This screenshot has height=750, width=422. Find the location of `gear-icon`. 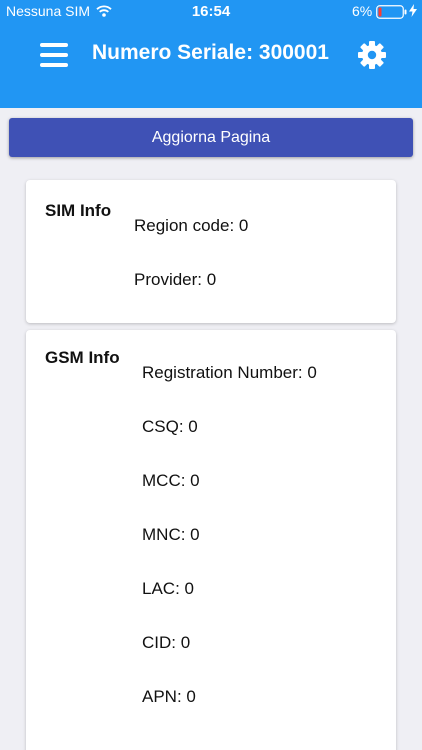

gear-icon is located at coordinates (372, 55).